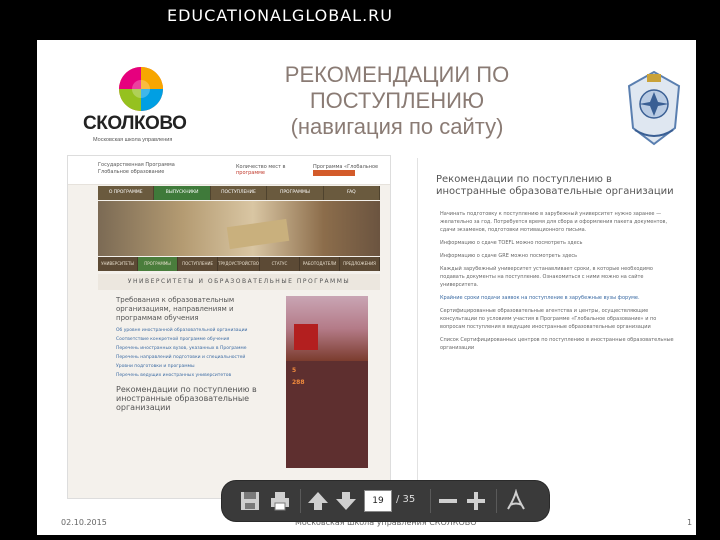 This screenshot has height=540, width=720. I want to click on skolkovo-logo-icon, so click(141, 89).